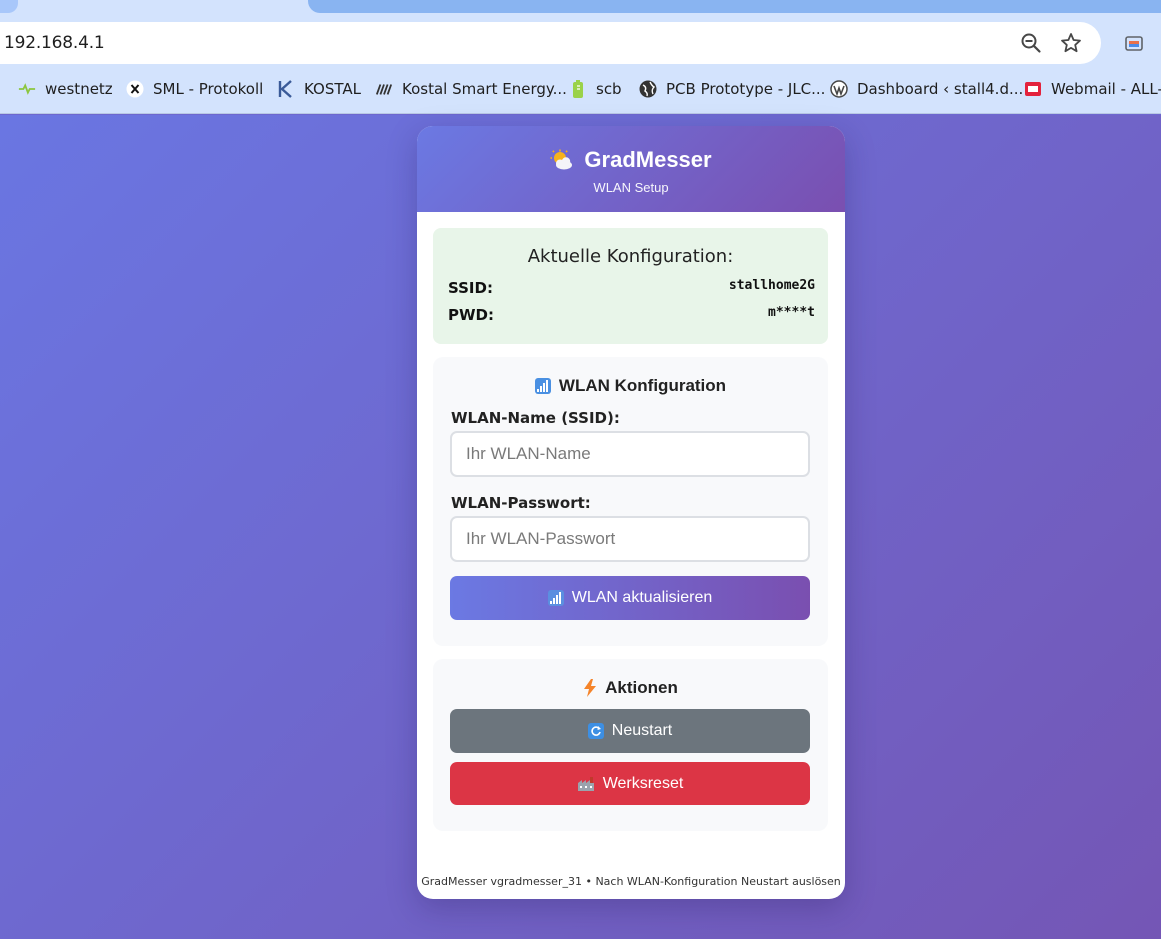  Describe the element at coordinates (630, 454) in the screenshot. I see `ssid-input` at that location.